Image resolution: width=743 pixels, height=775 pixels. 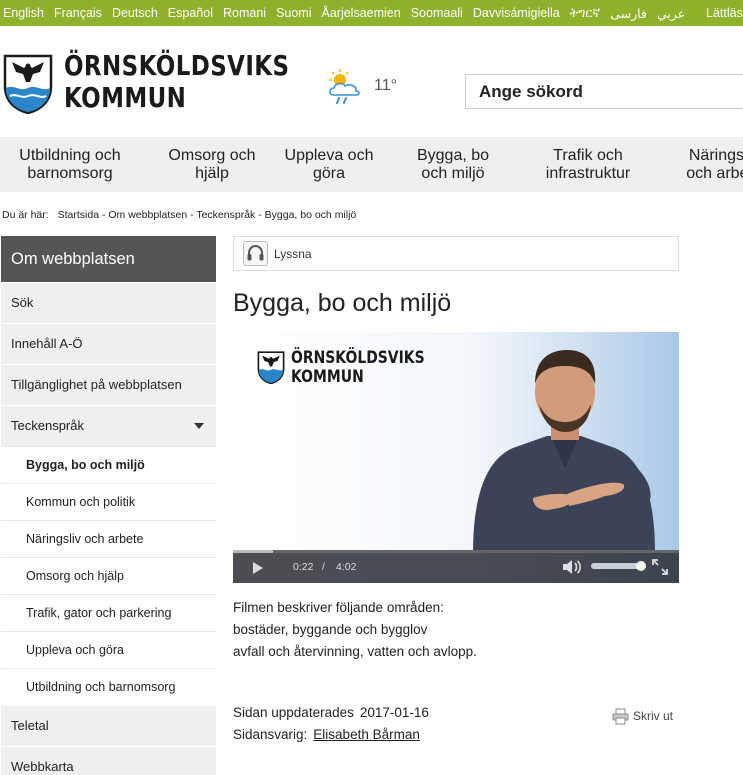 What do you see at coordinates (70, 165) in the screenshot?
I see `nav-item-education: Utbildning och barnomsorg` at bounding box center [70, 165].